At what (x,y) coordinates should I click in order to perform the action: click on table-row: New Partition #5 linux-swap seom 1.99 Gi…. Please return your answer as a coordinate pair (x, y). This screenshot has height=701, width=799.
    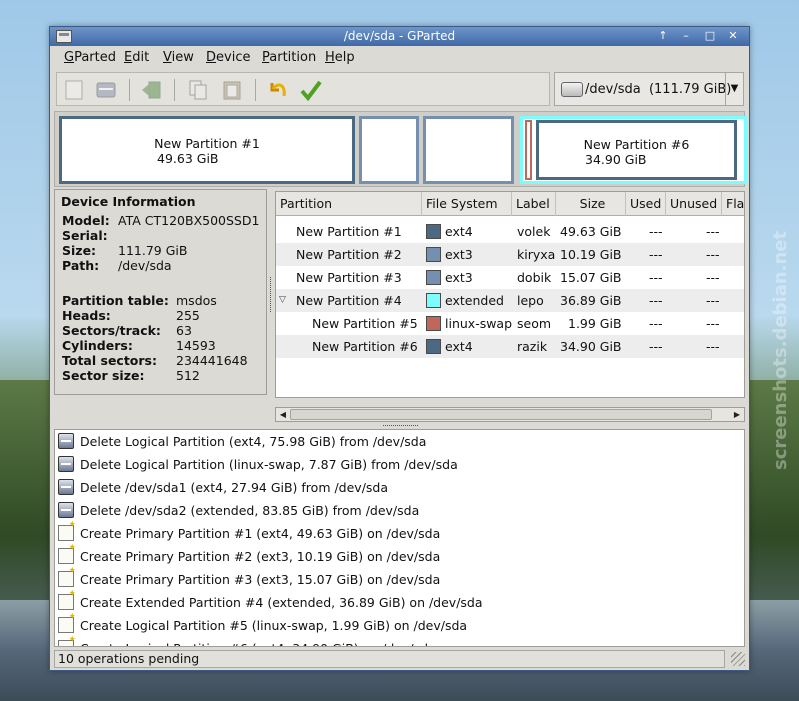
    Looking at the image, I should click on (510, 323).